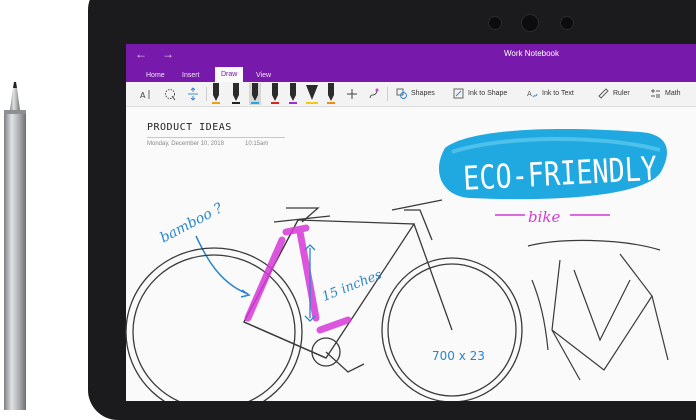  I want to click on size-note: 15 inches, so click(352, 286).